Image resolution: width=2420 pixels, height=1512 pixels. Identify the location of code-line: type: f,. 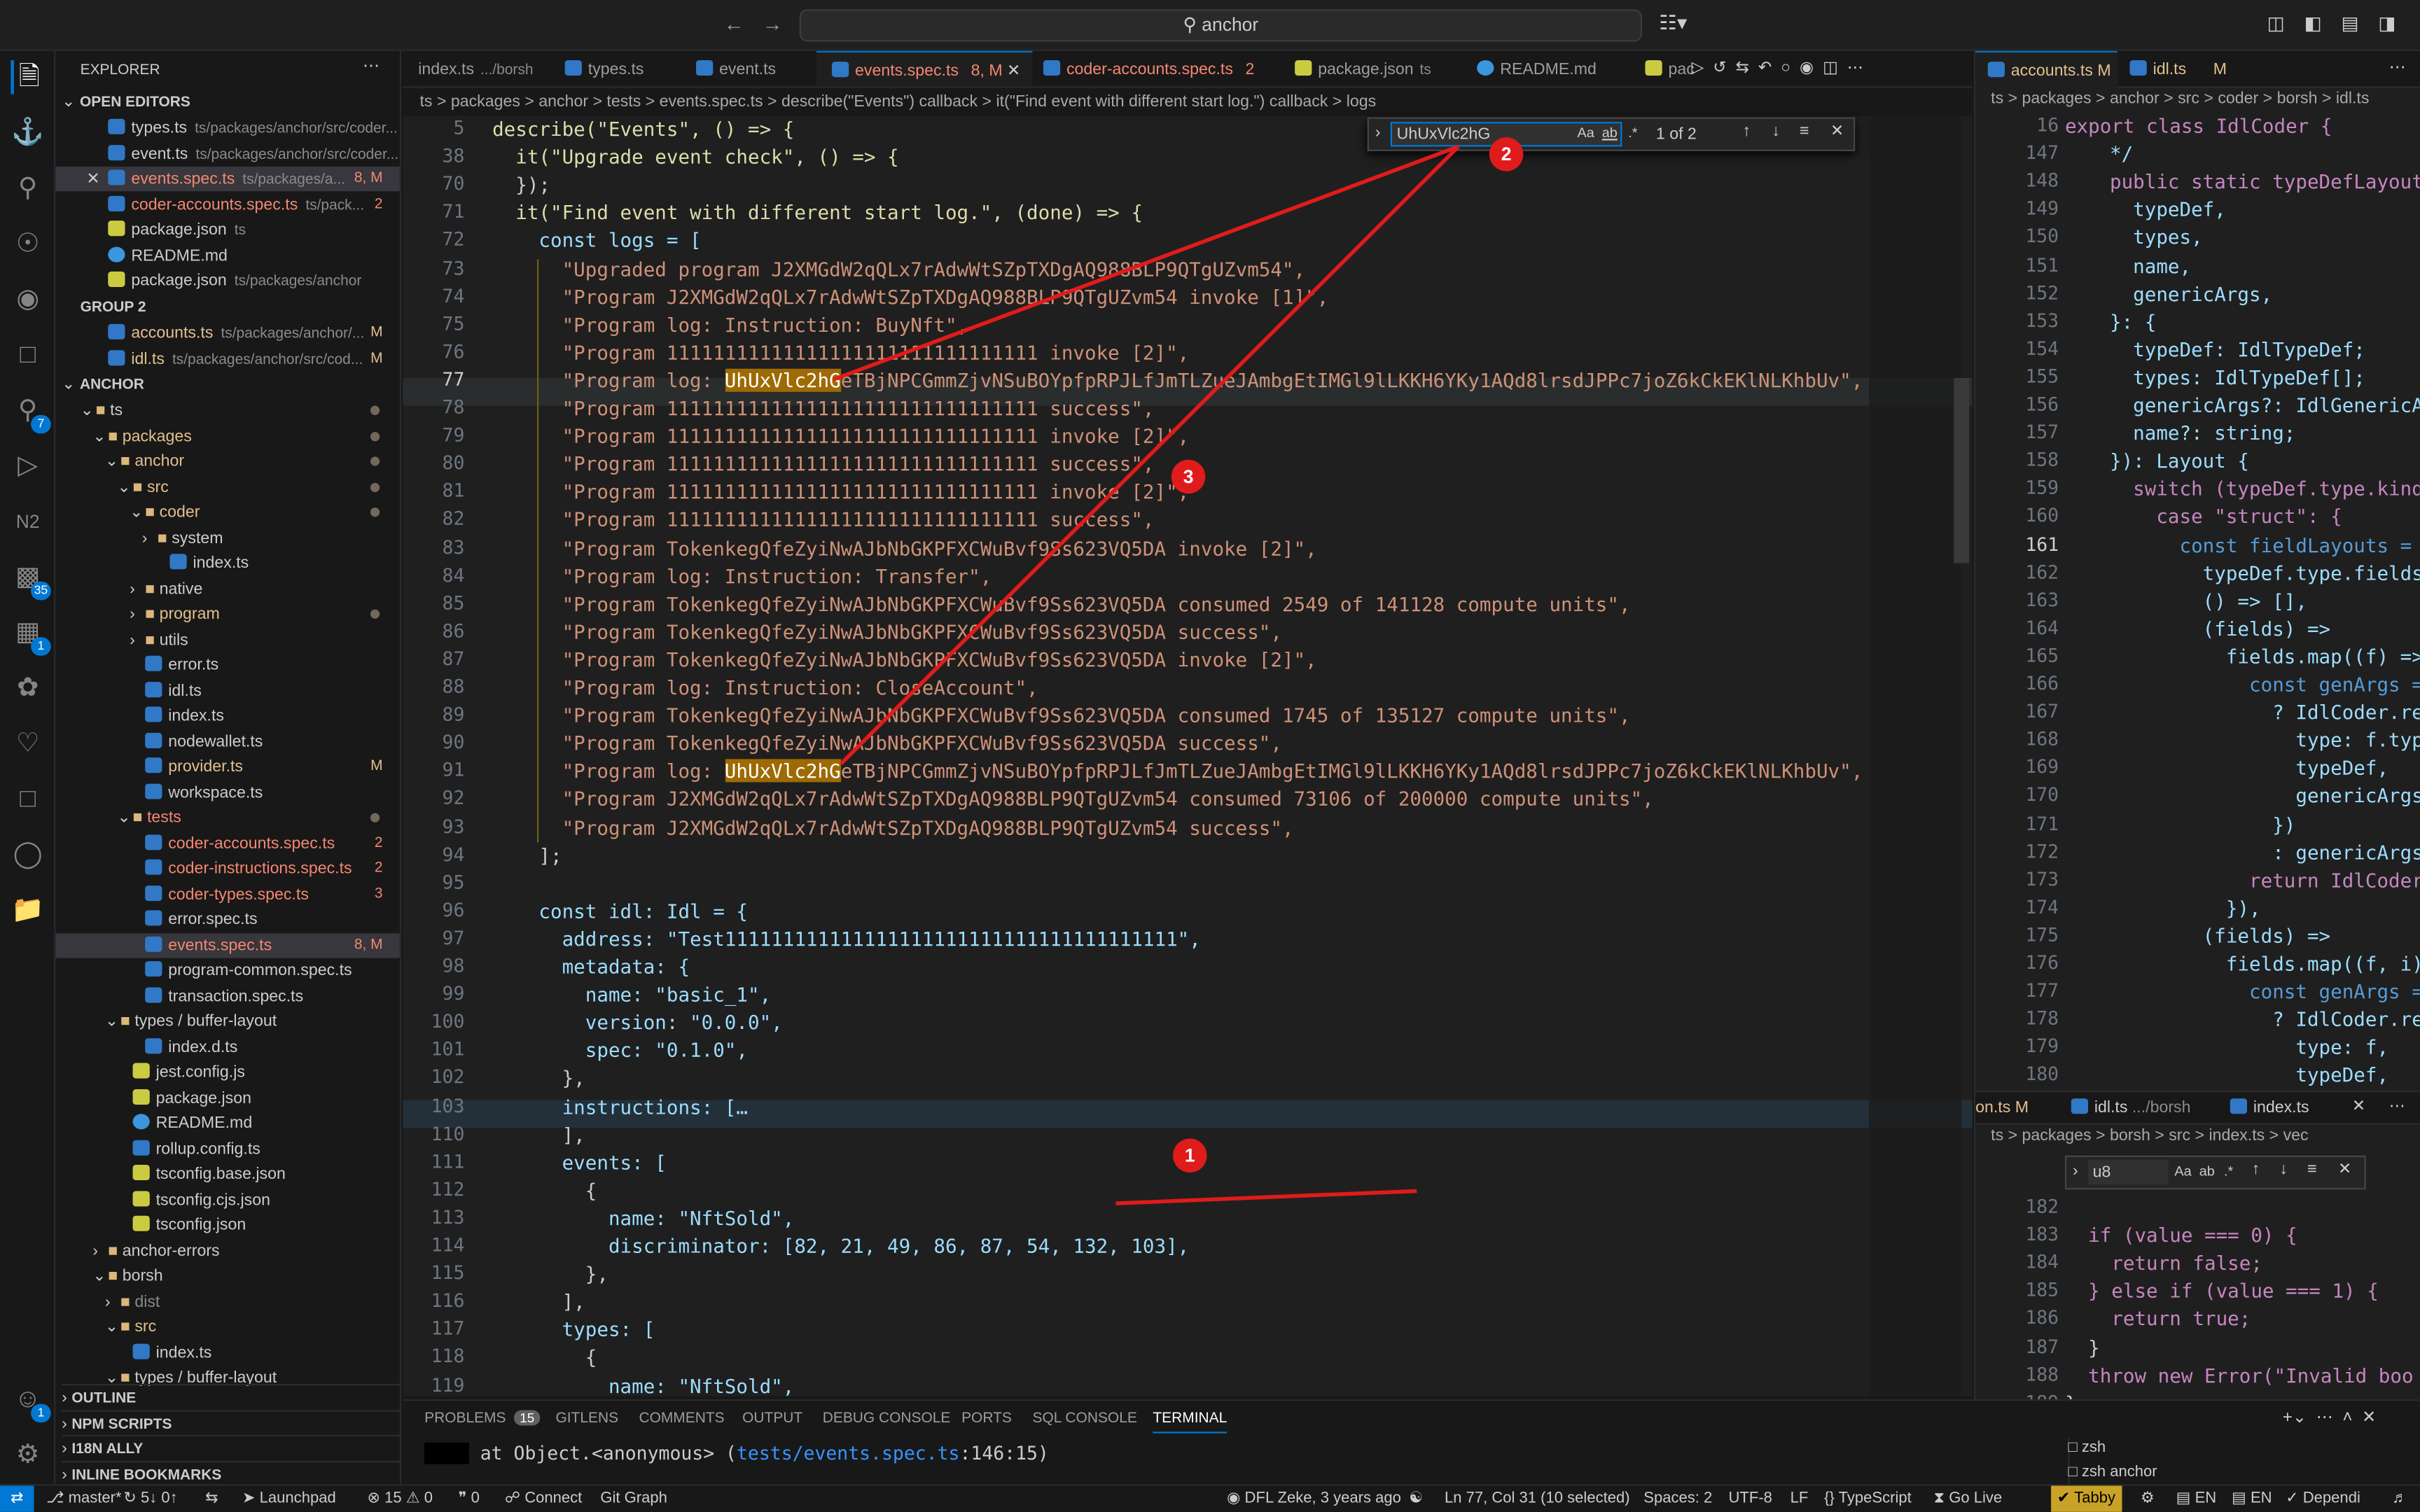
(2237, 1047).